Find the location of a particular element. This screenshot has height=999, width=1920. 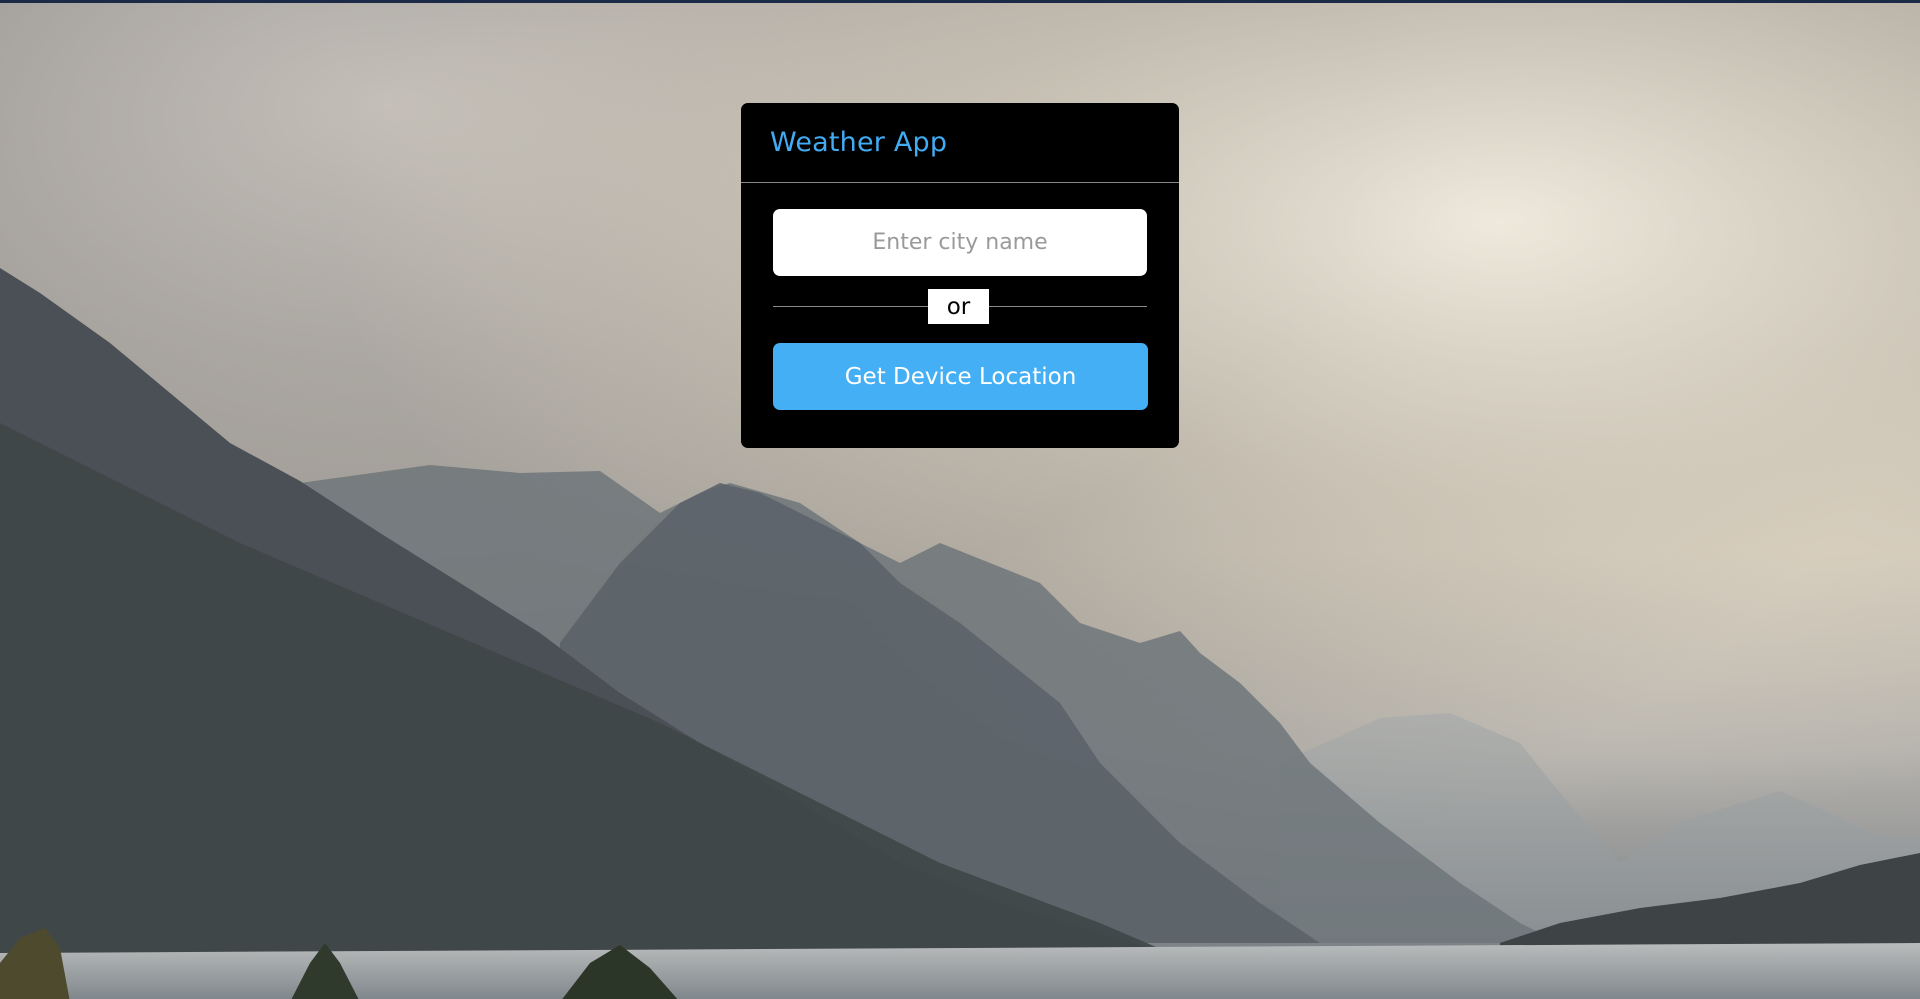

card-body: or Get Device Location is located at coordinates (960, 296).